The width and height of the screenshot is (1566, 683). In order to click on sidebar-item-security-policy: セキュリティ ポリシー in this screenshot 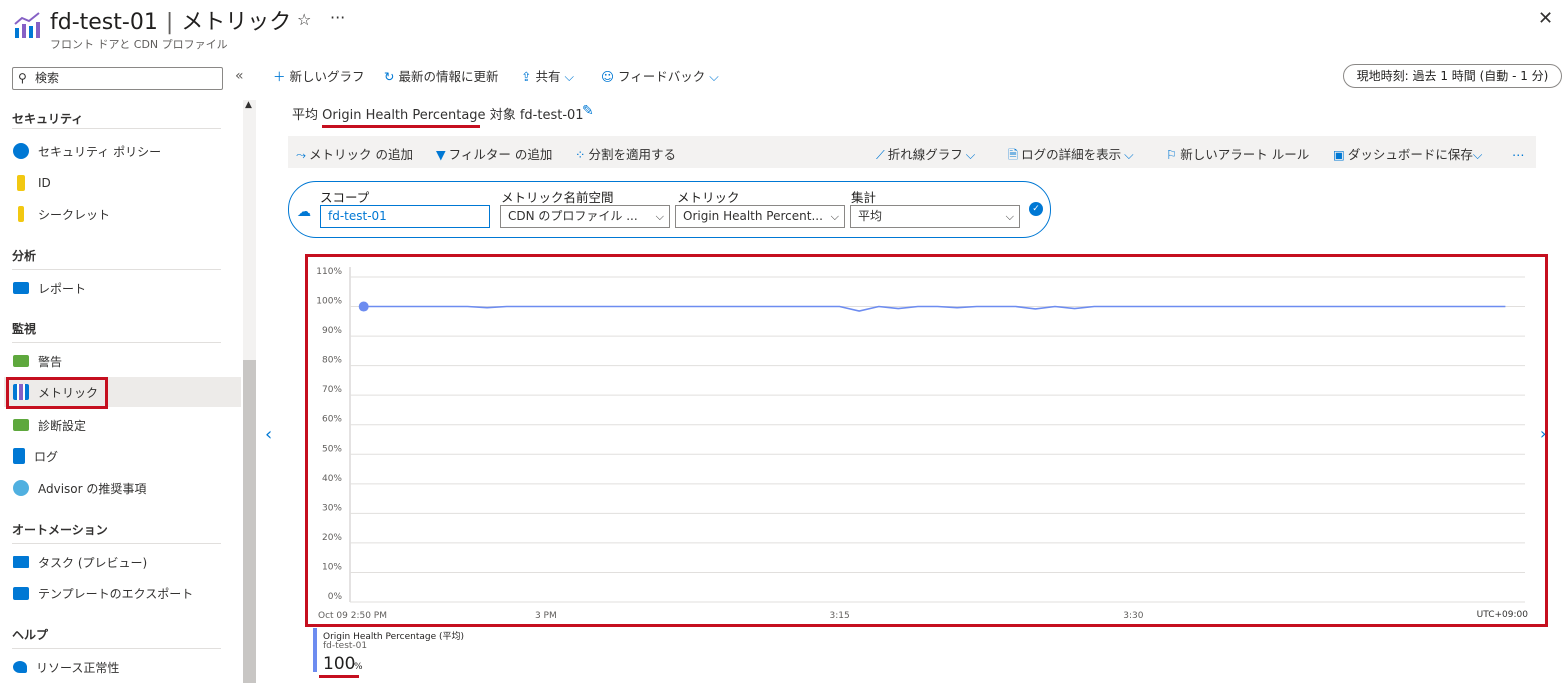, I will do `click(122, 151)`.